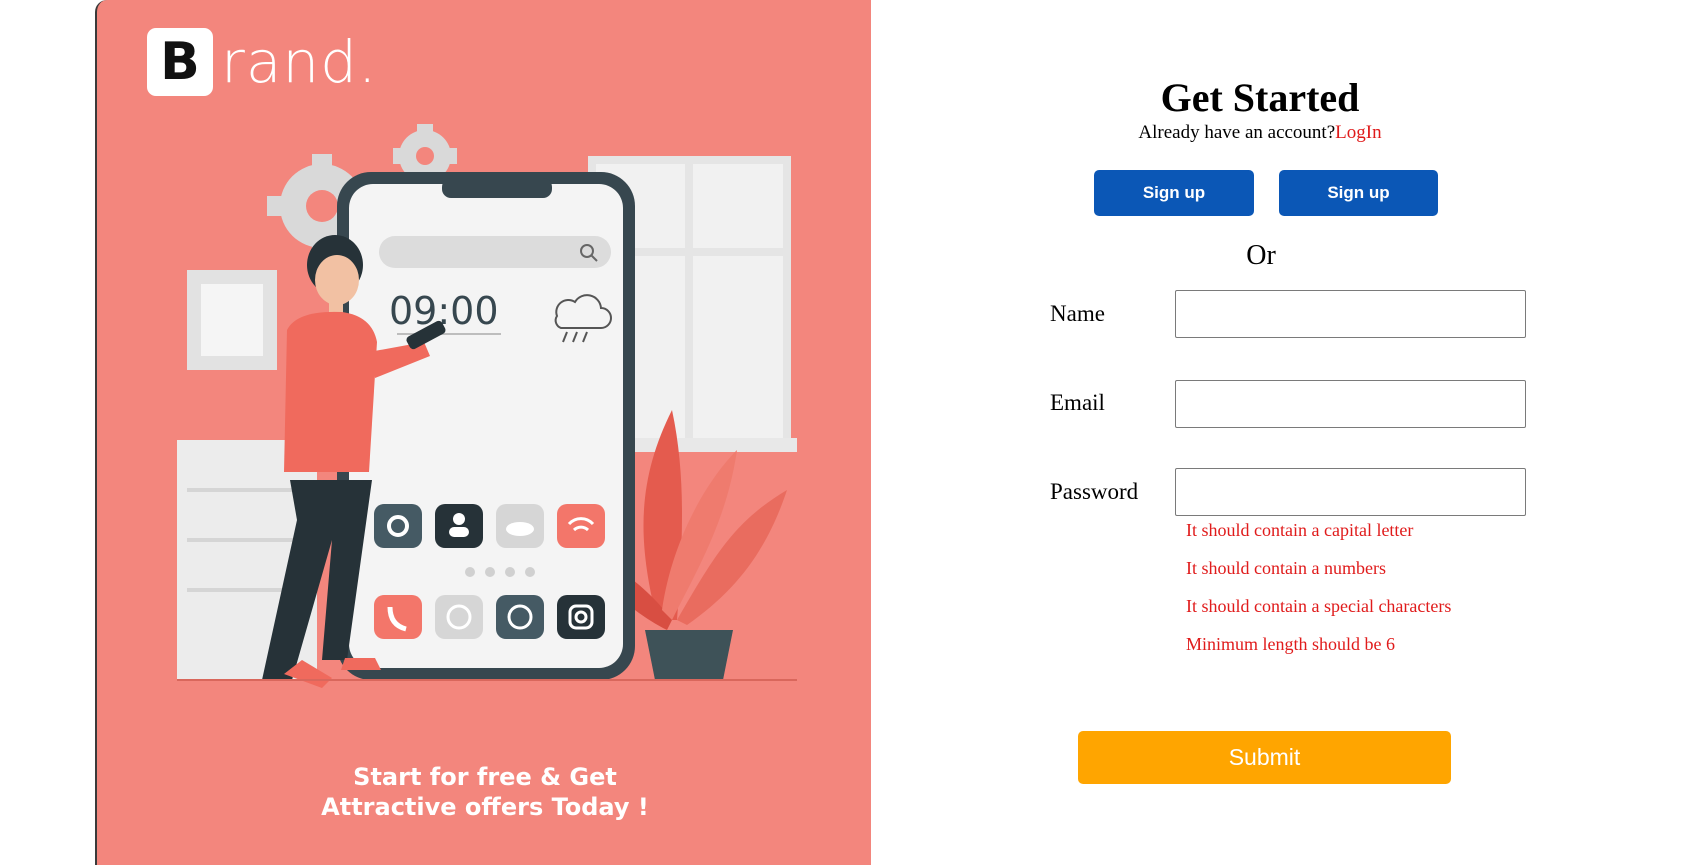 This screenshot has width=1688, height=865. What do you see at coordinates (1350, 492) in the screenshot?
I see `password-field` at bounding box center [1350, 492].